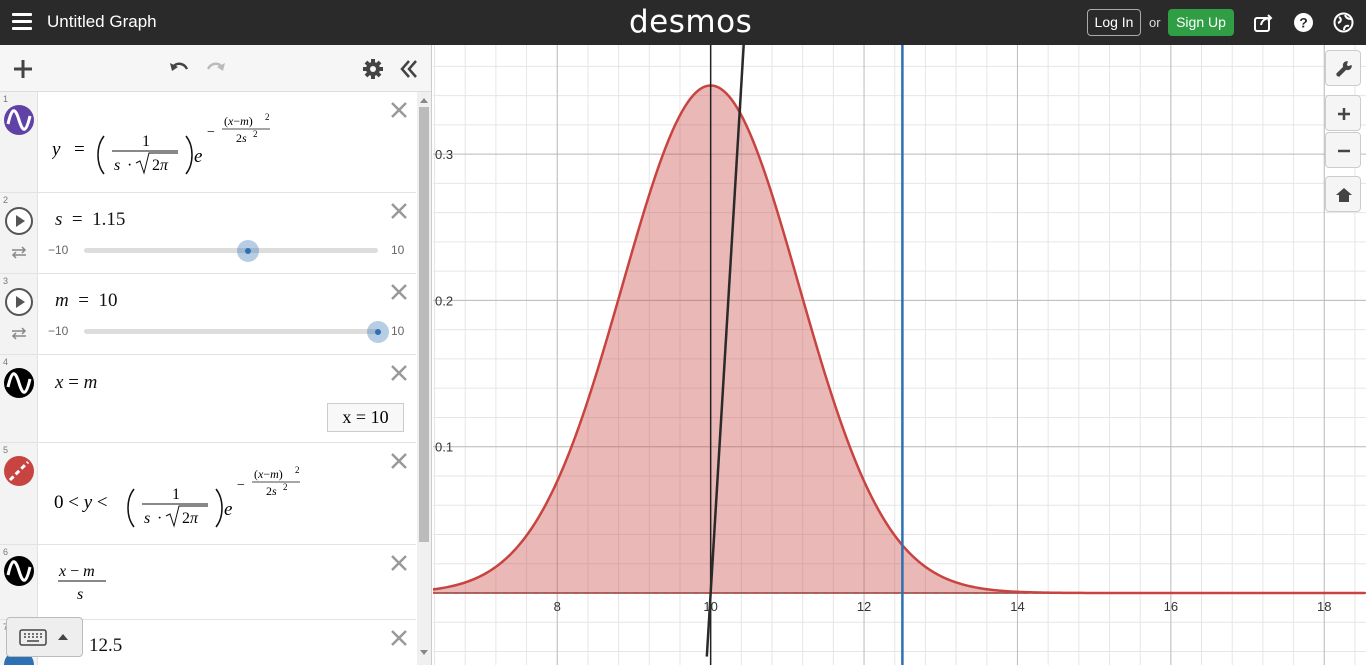 The height and width of the screenshot is (665, 1366). I want to click on redo-icon, so click(216, 69).